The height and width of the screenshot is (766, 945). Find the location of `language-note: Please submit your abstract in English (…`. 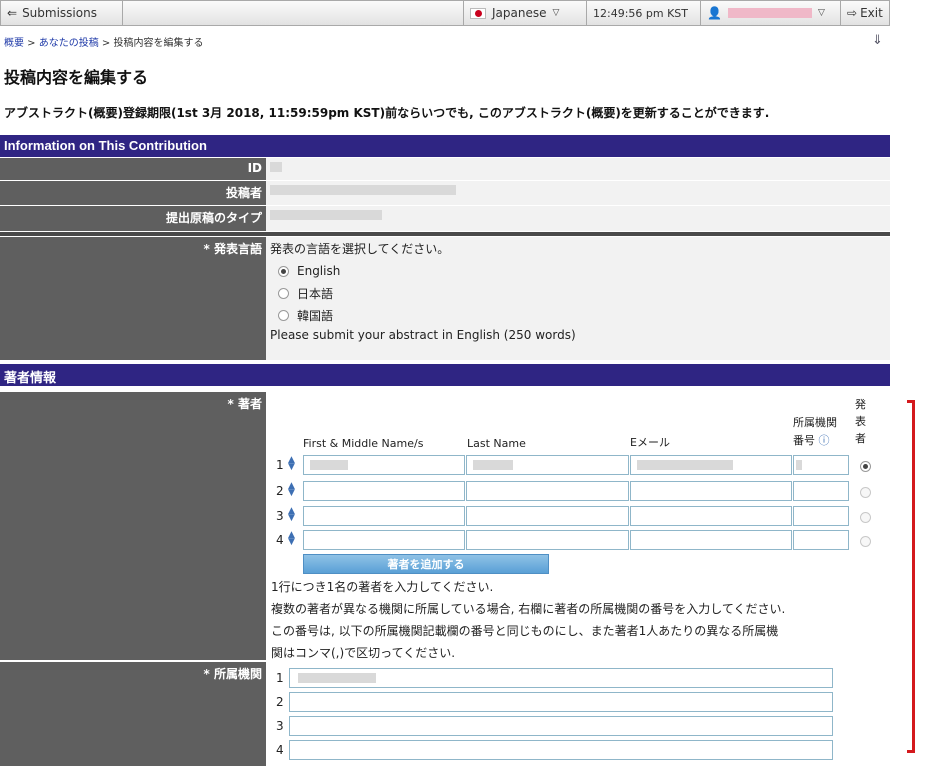

language-note: Please submit your abstract in English (… is located at coordinates (423, 335).